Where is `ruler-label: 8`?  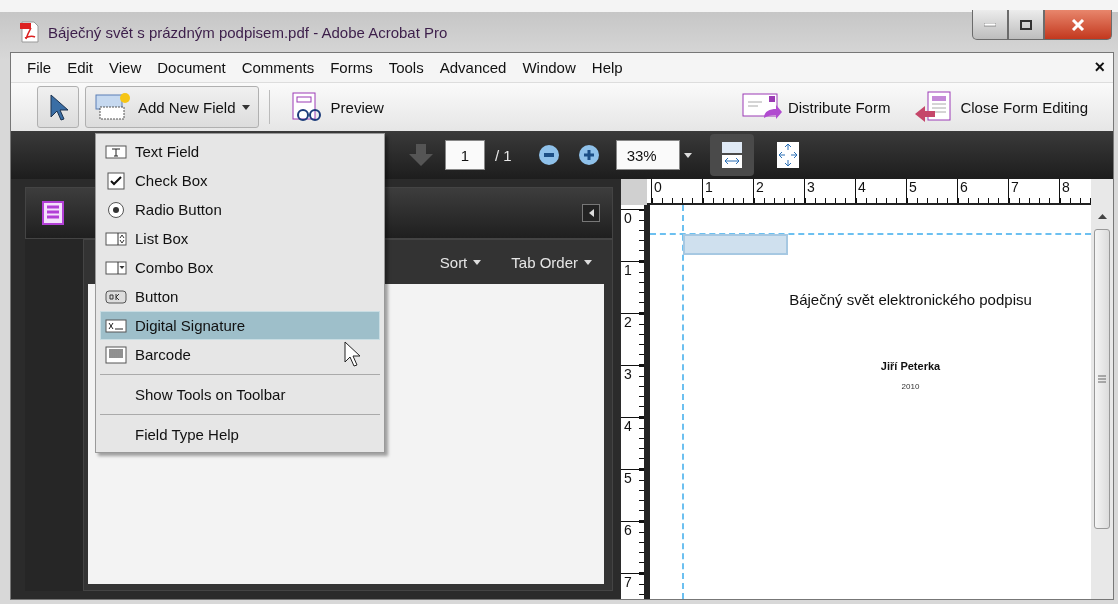
ruler-label: 8 is located at coordinates (1066, 187).